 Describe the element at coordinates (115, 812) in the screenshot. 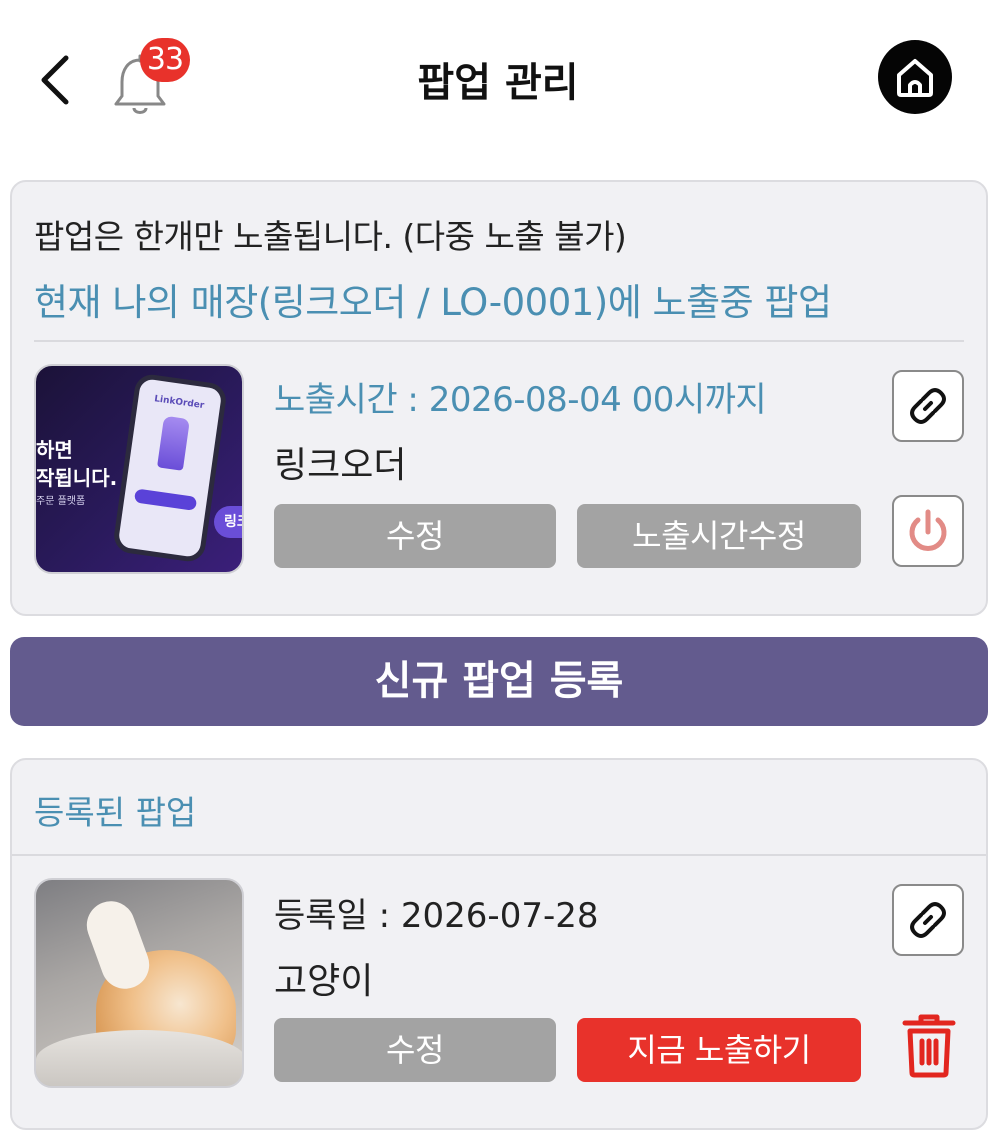

I see `registered-popups-title: 등록된 팝업` at that location.